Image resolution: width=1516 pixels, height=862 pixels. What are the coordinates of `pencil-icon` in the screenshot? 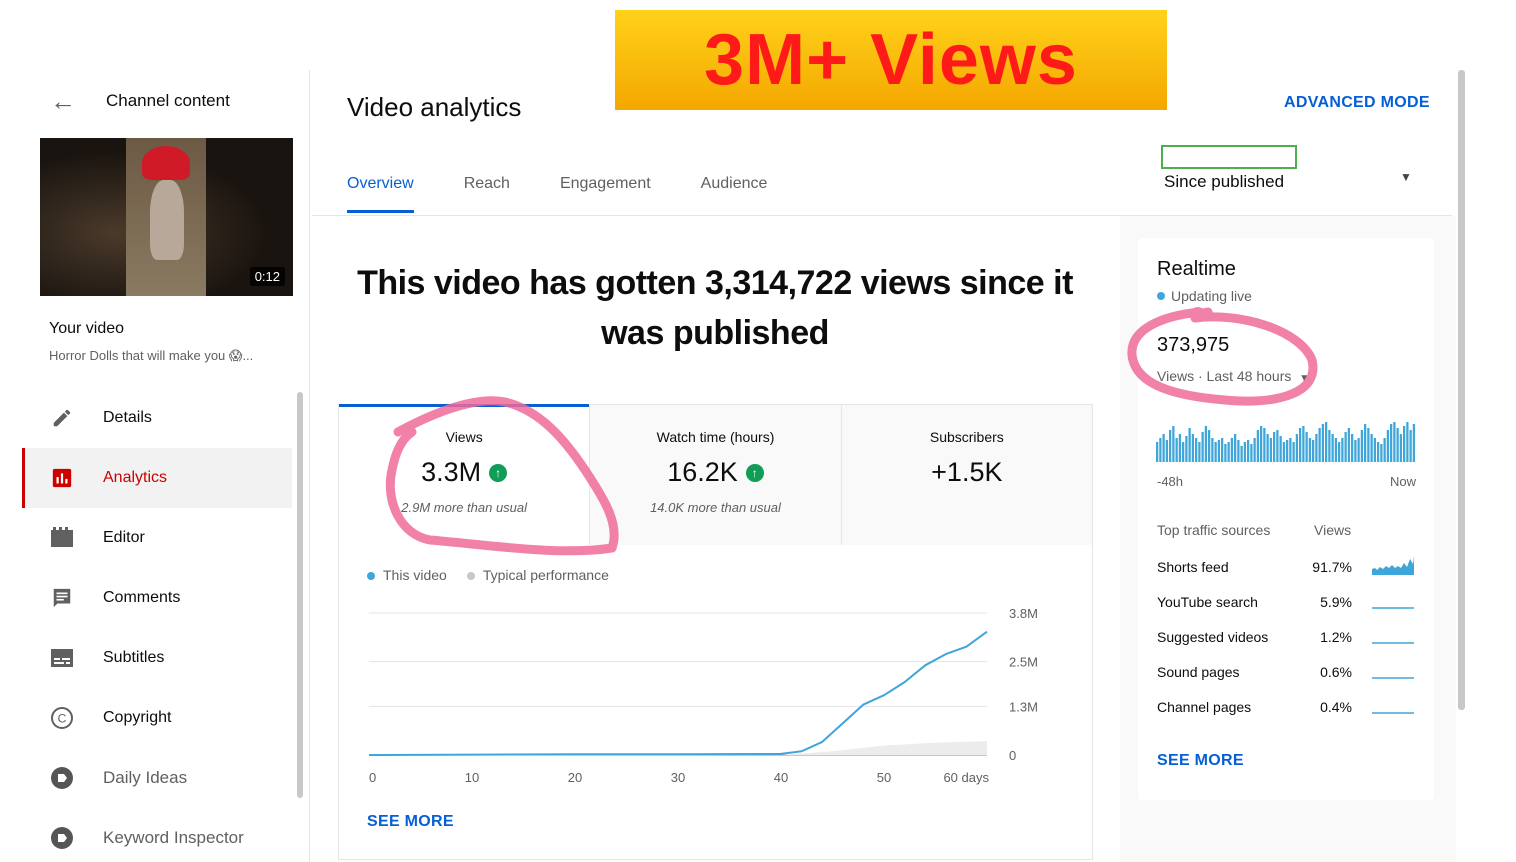 It's located at (62, 418).